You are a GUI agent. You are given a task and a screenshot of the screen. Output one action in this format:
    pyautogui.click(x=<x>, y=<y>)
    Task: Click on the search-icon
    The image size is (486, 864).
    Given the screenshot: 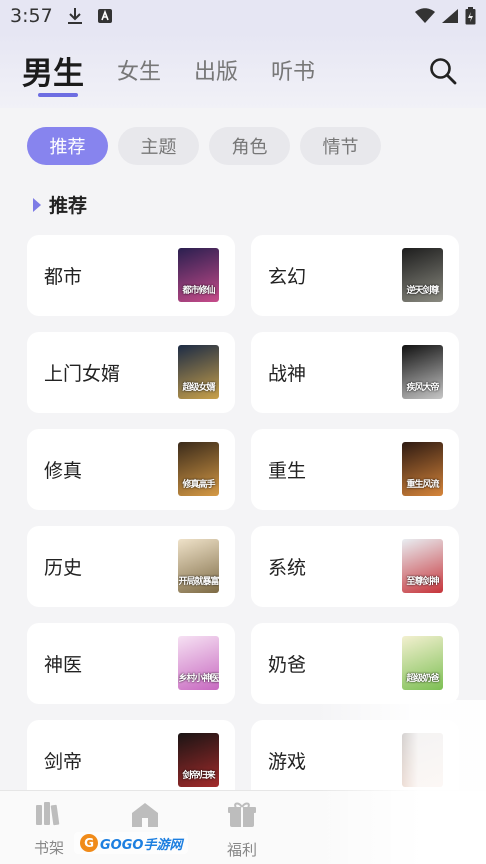 What is the action you would take?
    pyautogui.click(x=443, y=71)
    